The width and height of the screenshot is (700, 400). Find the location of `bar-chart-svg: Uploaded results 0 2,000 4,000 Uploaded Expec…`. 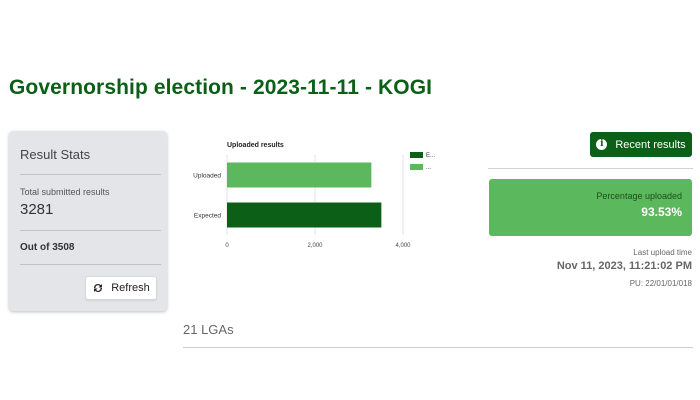

bar-chart-svg: Uploaded results 0 2,000 4,000 Uploaded Expec… is located at coordinates (314, 195).